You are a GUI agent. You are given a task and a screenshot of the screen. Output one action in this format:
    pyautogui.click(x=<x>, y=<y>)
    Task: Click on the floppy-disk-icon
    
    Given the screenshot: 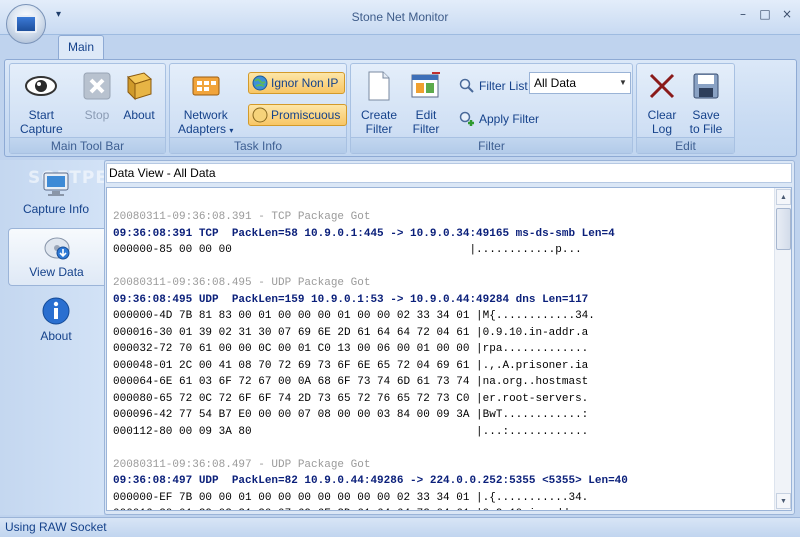 What is the action you would take?
    pyautogui.click(x=706, y=86)
    